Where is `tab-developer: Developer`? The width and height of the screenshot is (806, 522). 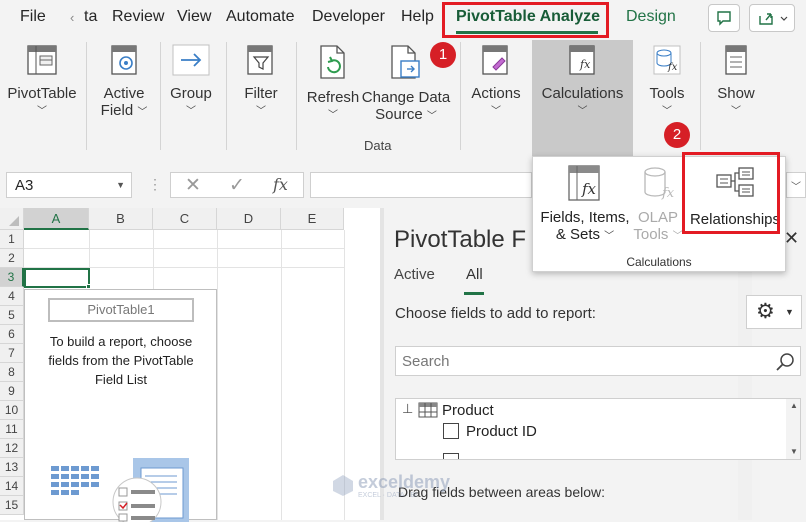 tab-developer: Developer is located at coordinates (348, 17).